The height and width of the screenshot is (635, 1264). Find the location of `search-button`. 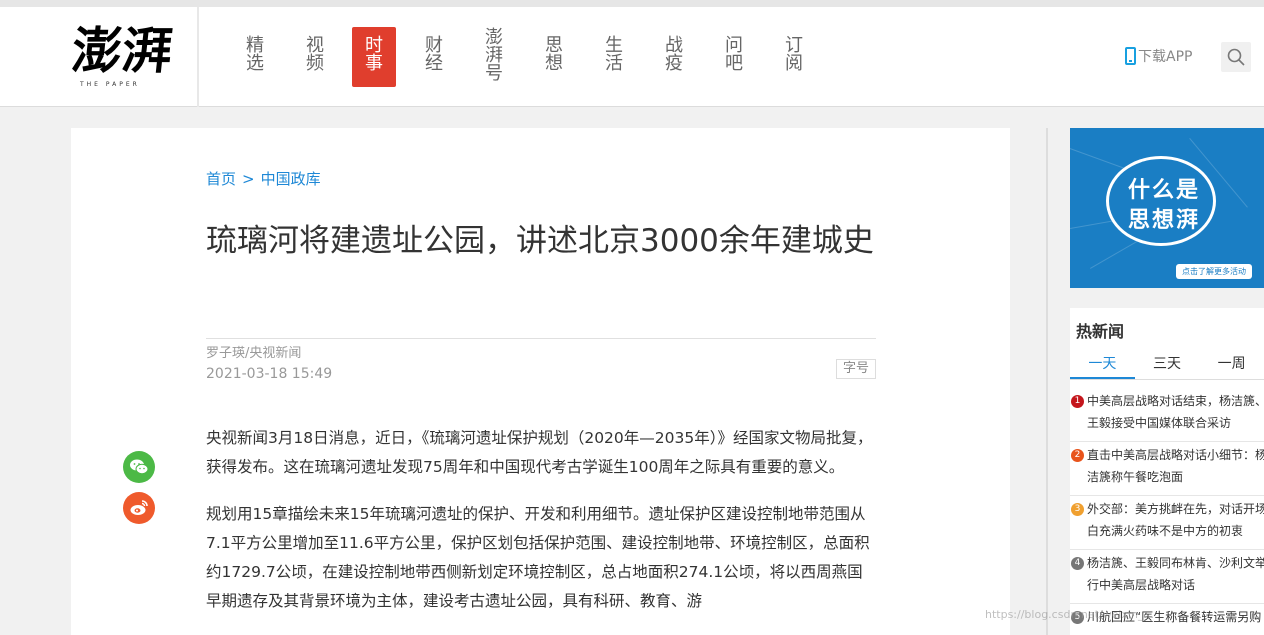

search-button is located at coordinates (1236, 57).